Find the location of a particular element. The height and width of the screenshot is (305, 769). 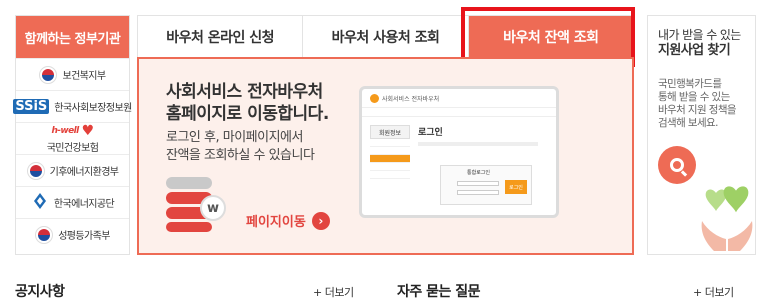

org-link-nhis: h-well ♥ 국민건강보험 is located at coordinates (72, 138).